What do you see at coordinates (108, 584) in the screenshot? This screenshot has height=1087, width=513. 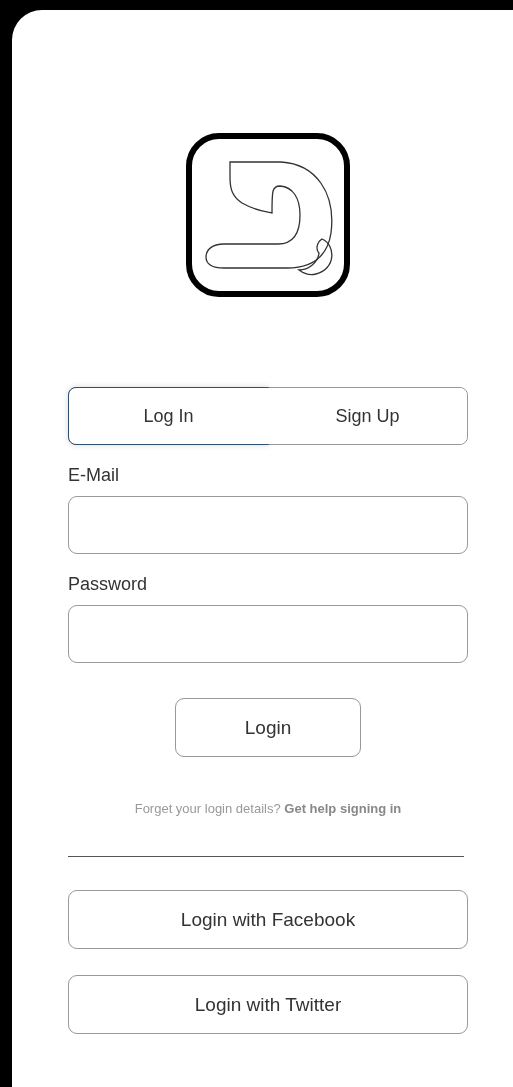 I see `field-label: Password` at bounding box center [108, 584].